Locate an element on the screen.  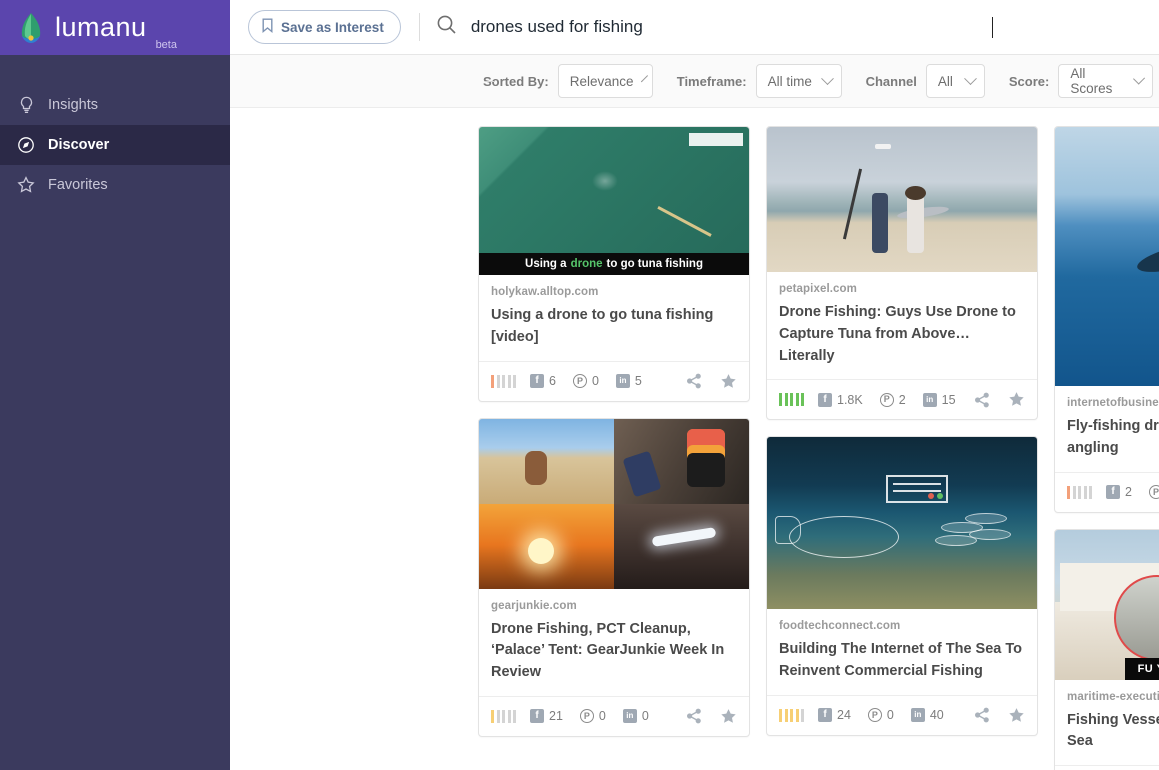
video-caption: Using a drone to go tuna fishing is located at coordinates (614, 264).